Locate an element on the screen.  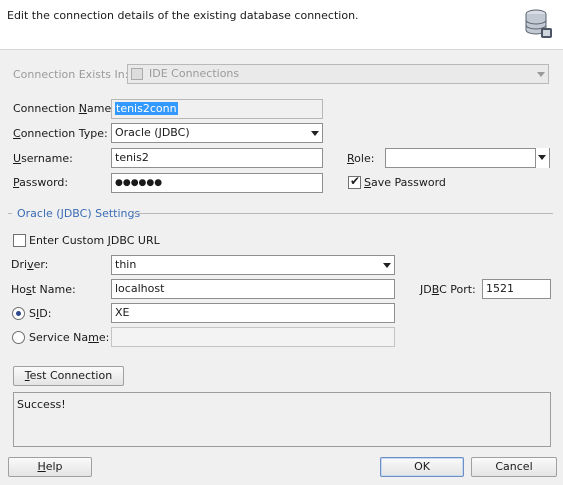
driver-label: Driver: is located at coordinates (30, 264).